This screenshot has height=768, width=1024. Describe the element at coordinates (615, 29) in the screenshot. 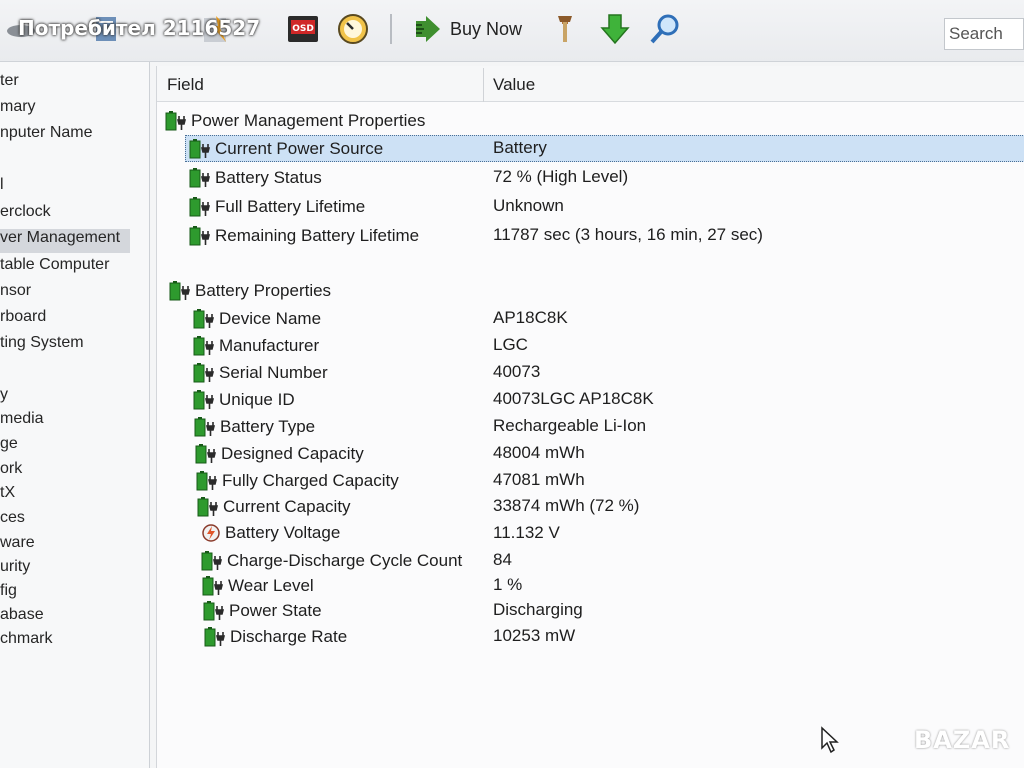

I see `update-down-arrow-icon` at that location.